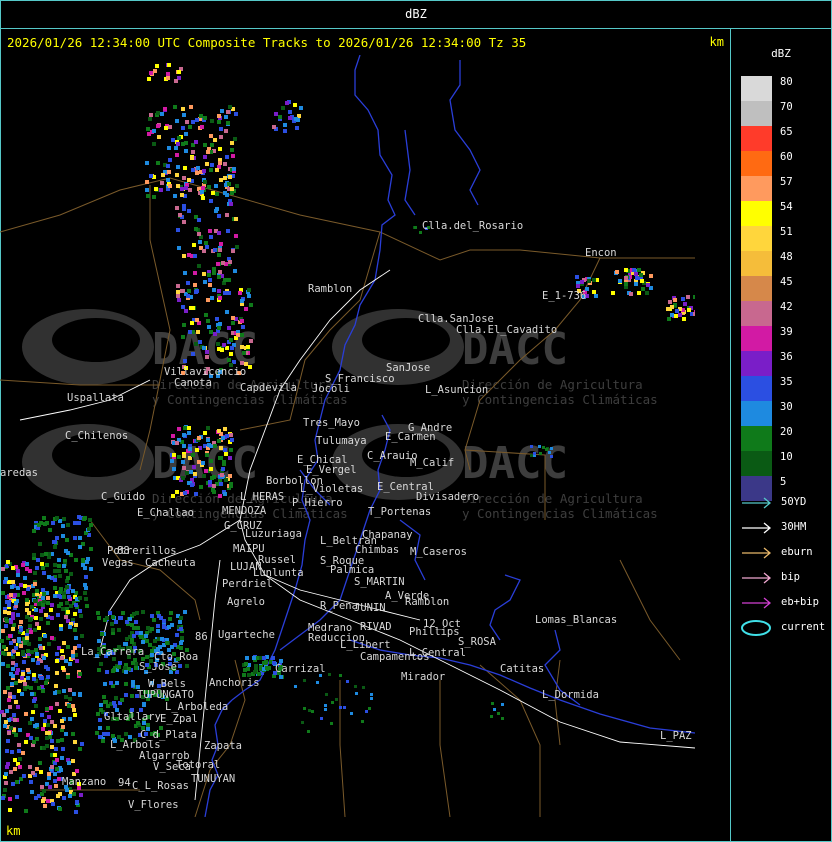 The height and width of the screenshot is (842, 832). I want to click on place-label: TUNUYAN, so click(213, 779).